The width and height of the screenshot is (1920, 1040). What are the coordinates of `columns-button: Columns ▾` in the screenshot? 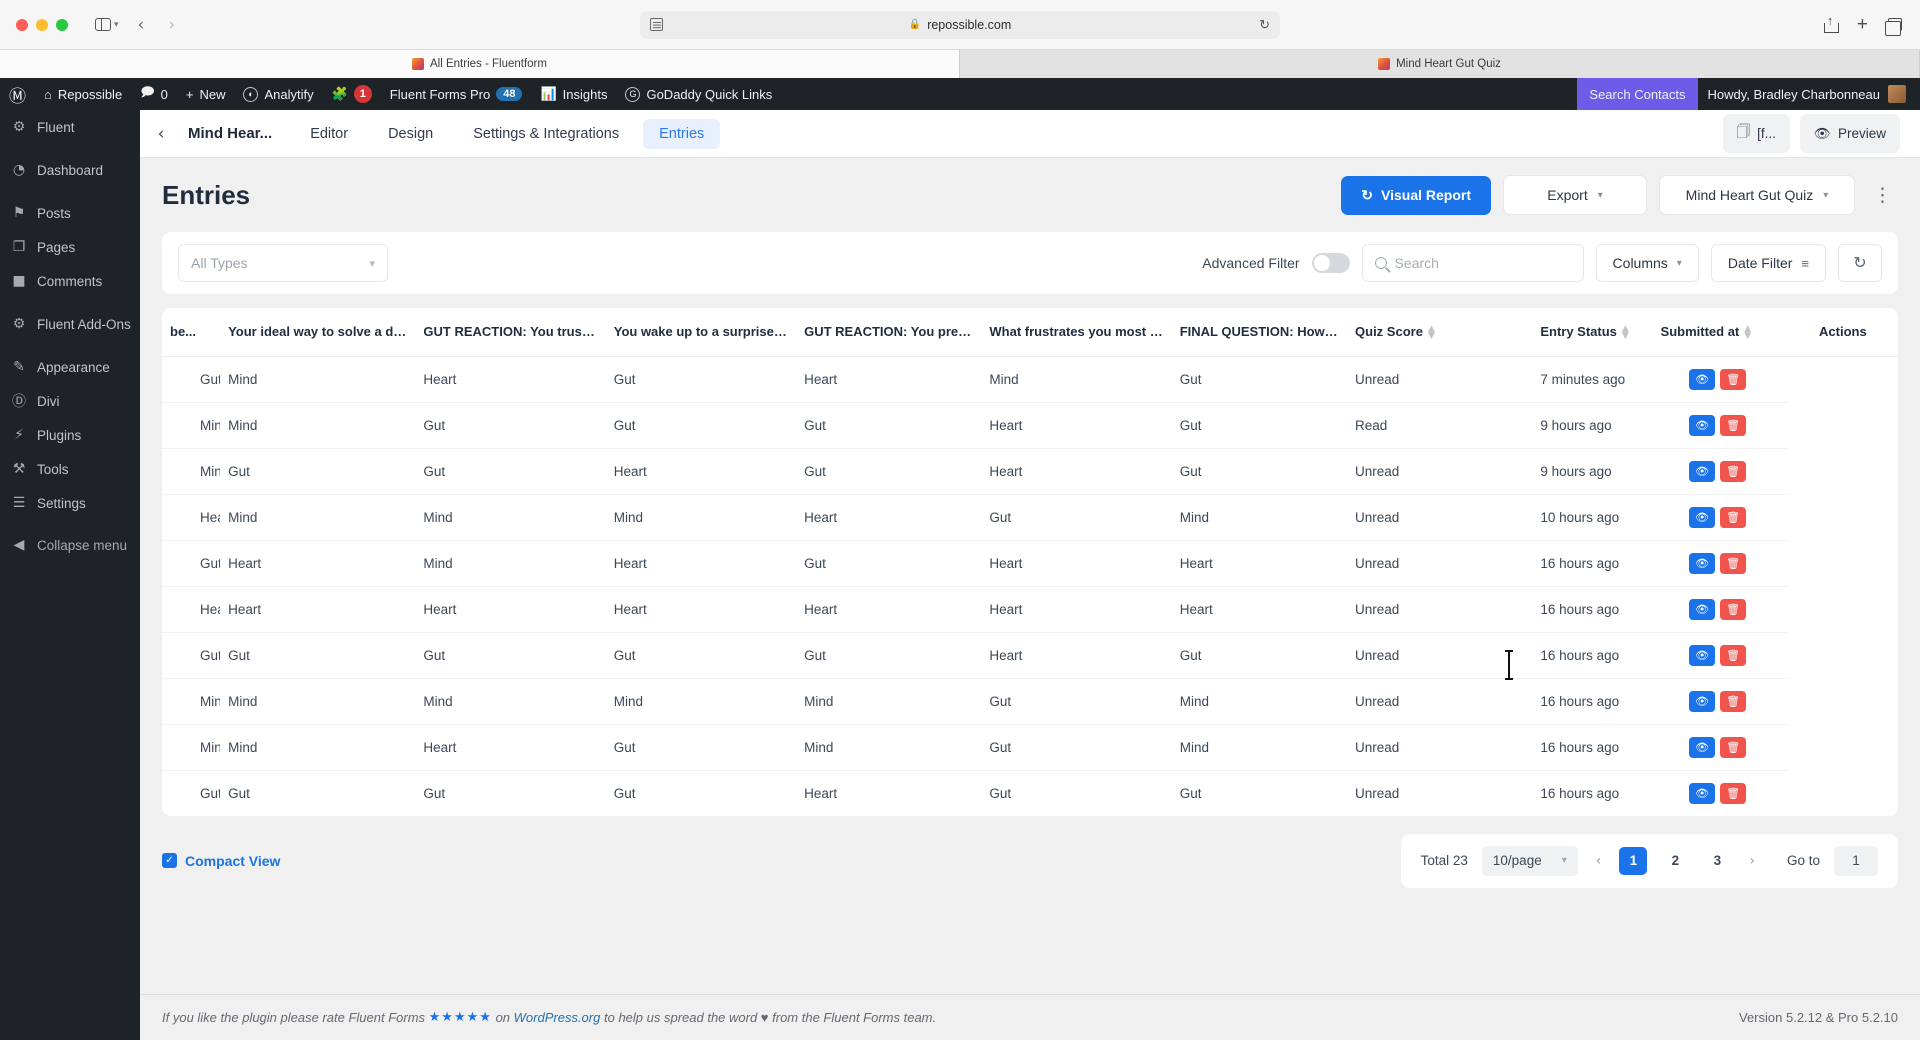 It's located at (1647, 263).